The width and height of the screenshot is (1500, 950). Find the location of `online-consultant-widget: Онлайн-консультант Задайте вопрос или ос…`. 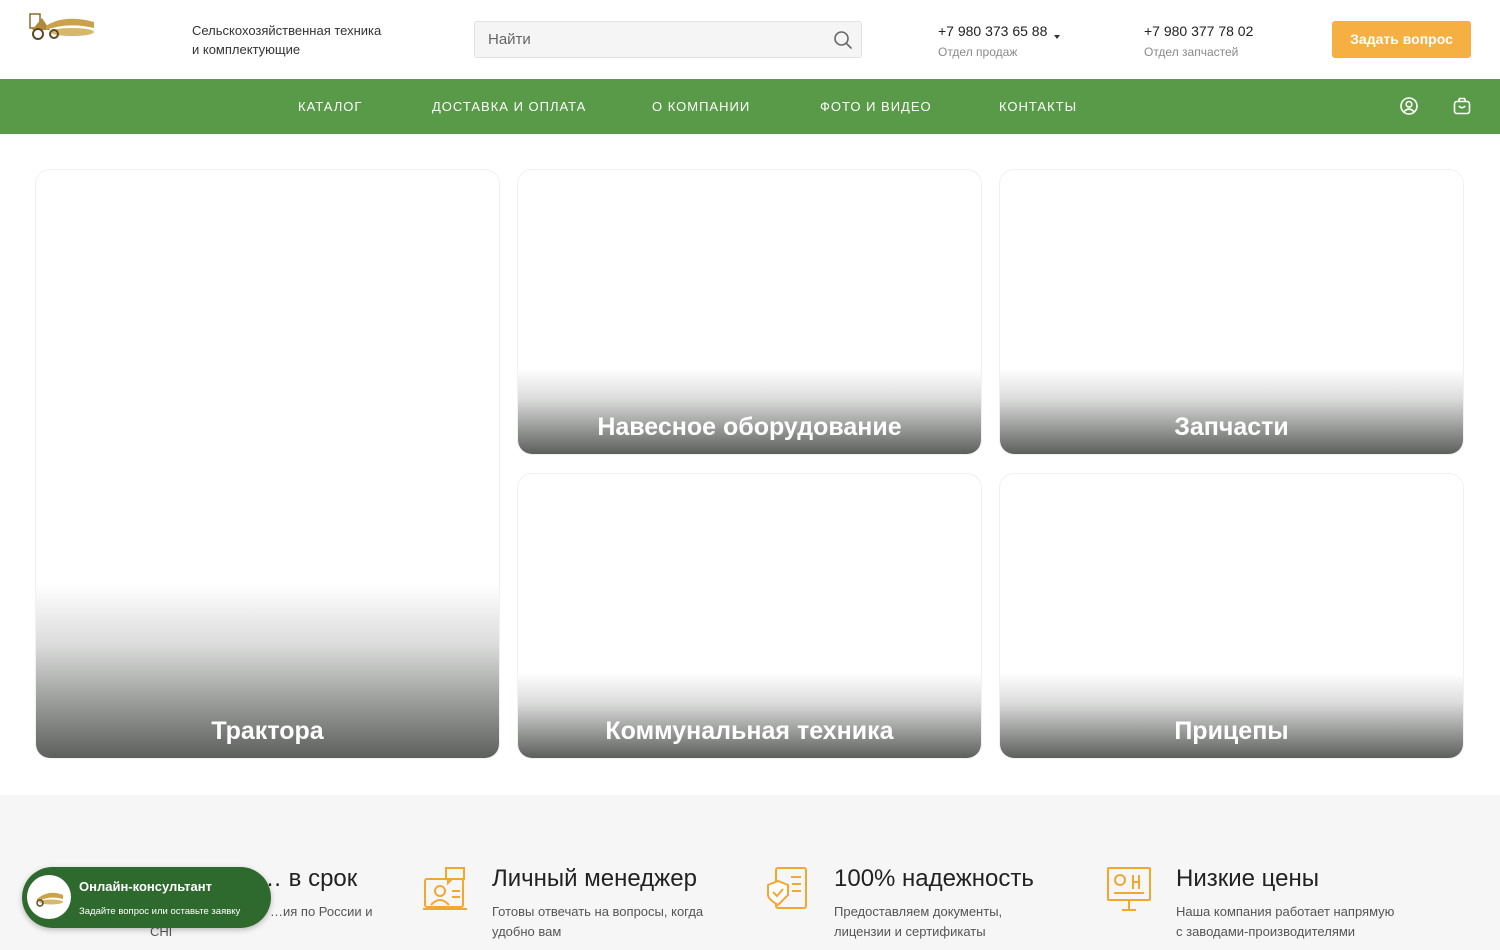

online-consultant-widget: Онлайн-консультант Задайте вопрос или ос… is located at coordinates (146, 897).